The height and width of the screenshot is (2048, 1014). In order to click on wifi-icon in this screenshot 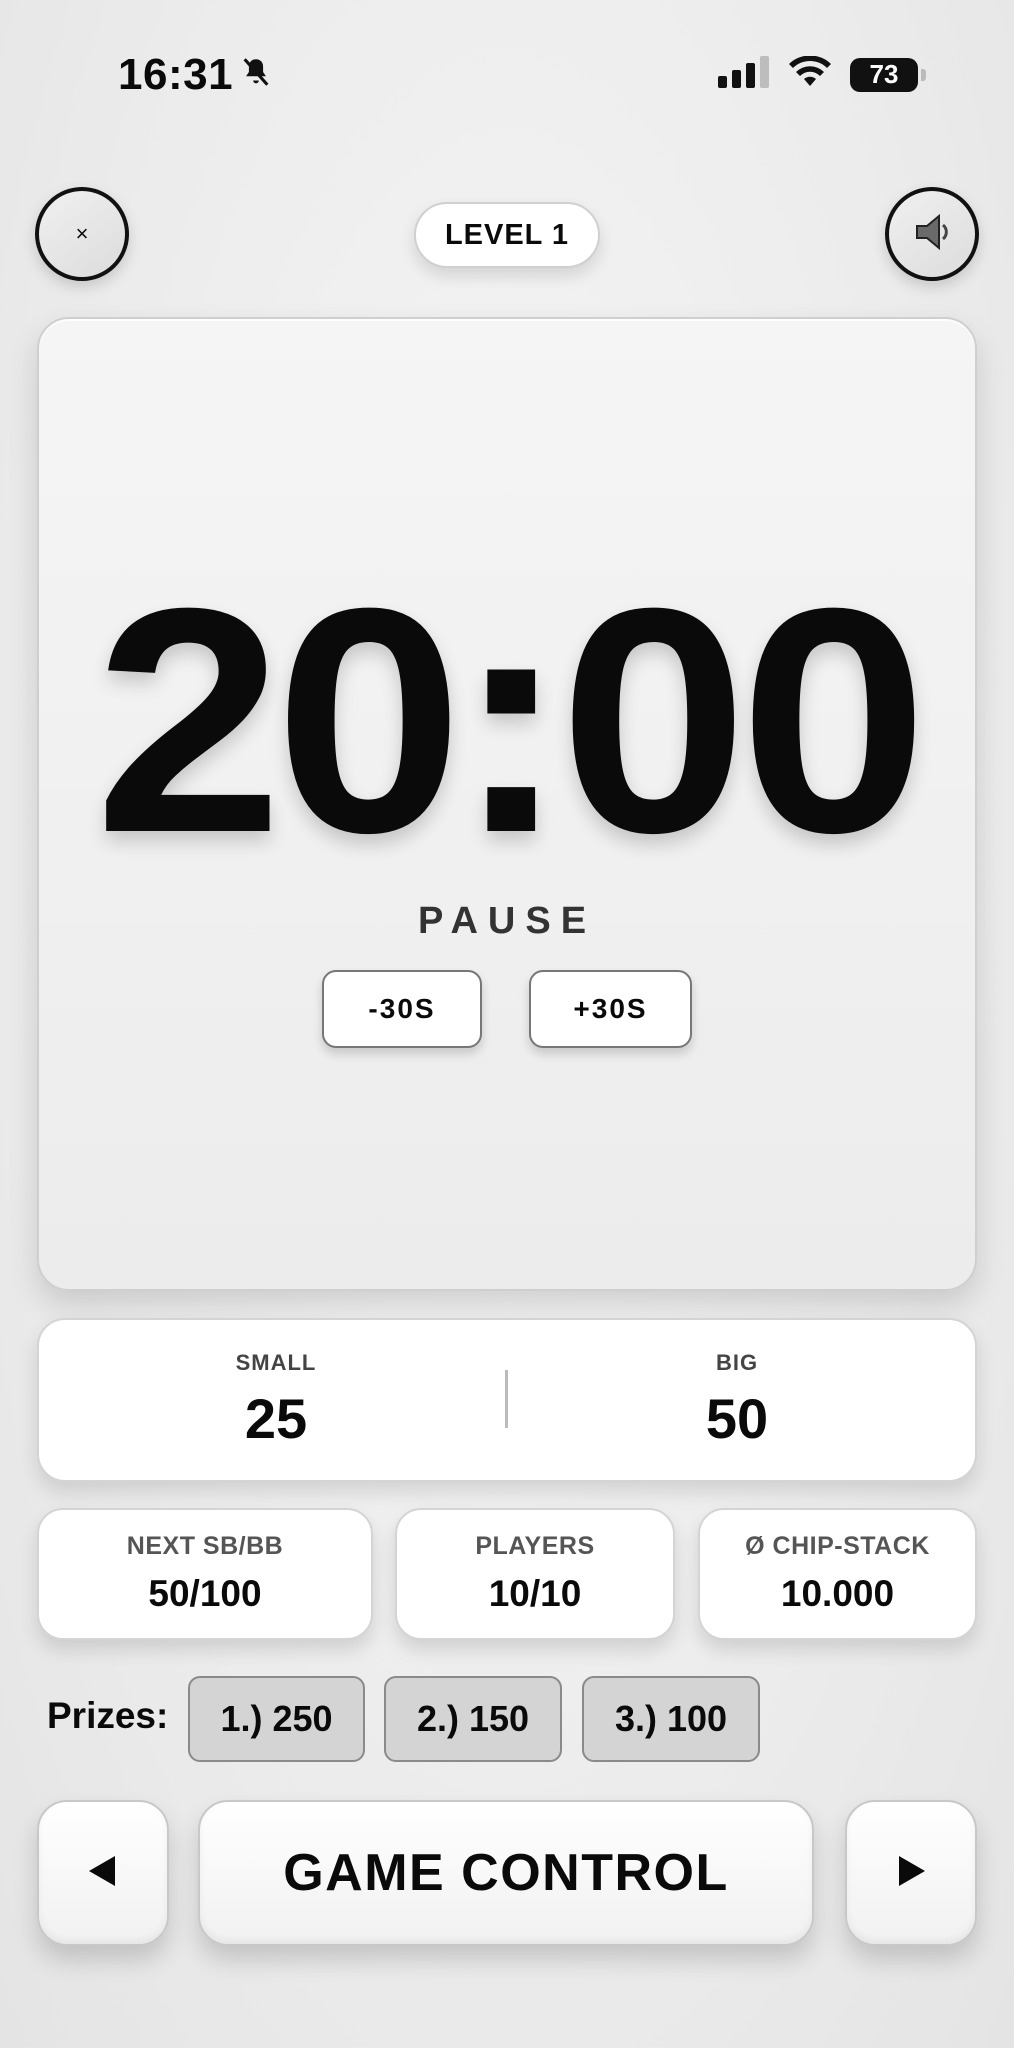, I will do `click(810, 74)`.